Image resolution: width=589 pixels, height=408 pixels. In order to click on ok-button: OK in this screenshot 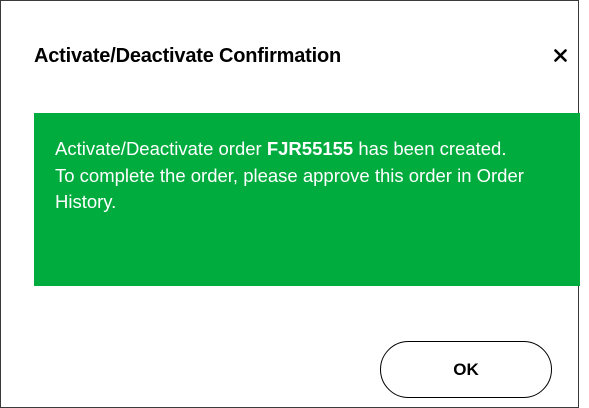, I will do `click(466, 369)`.